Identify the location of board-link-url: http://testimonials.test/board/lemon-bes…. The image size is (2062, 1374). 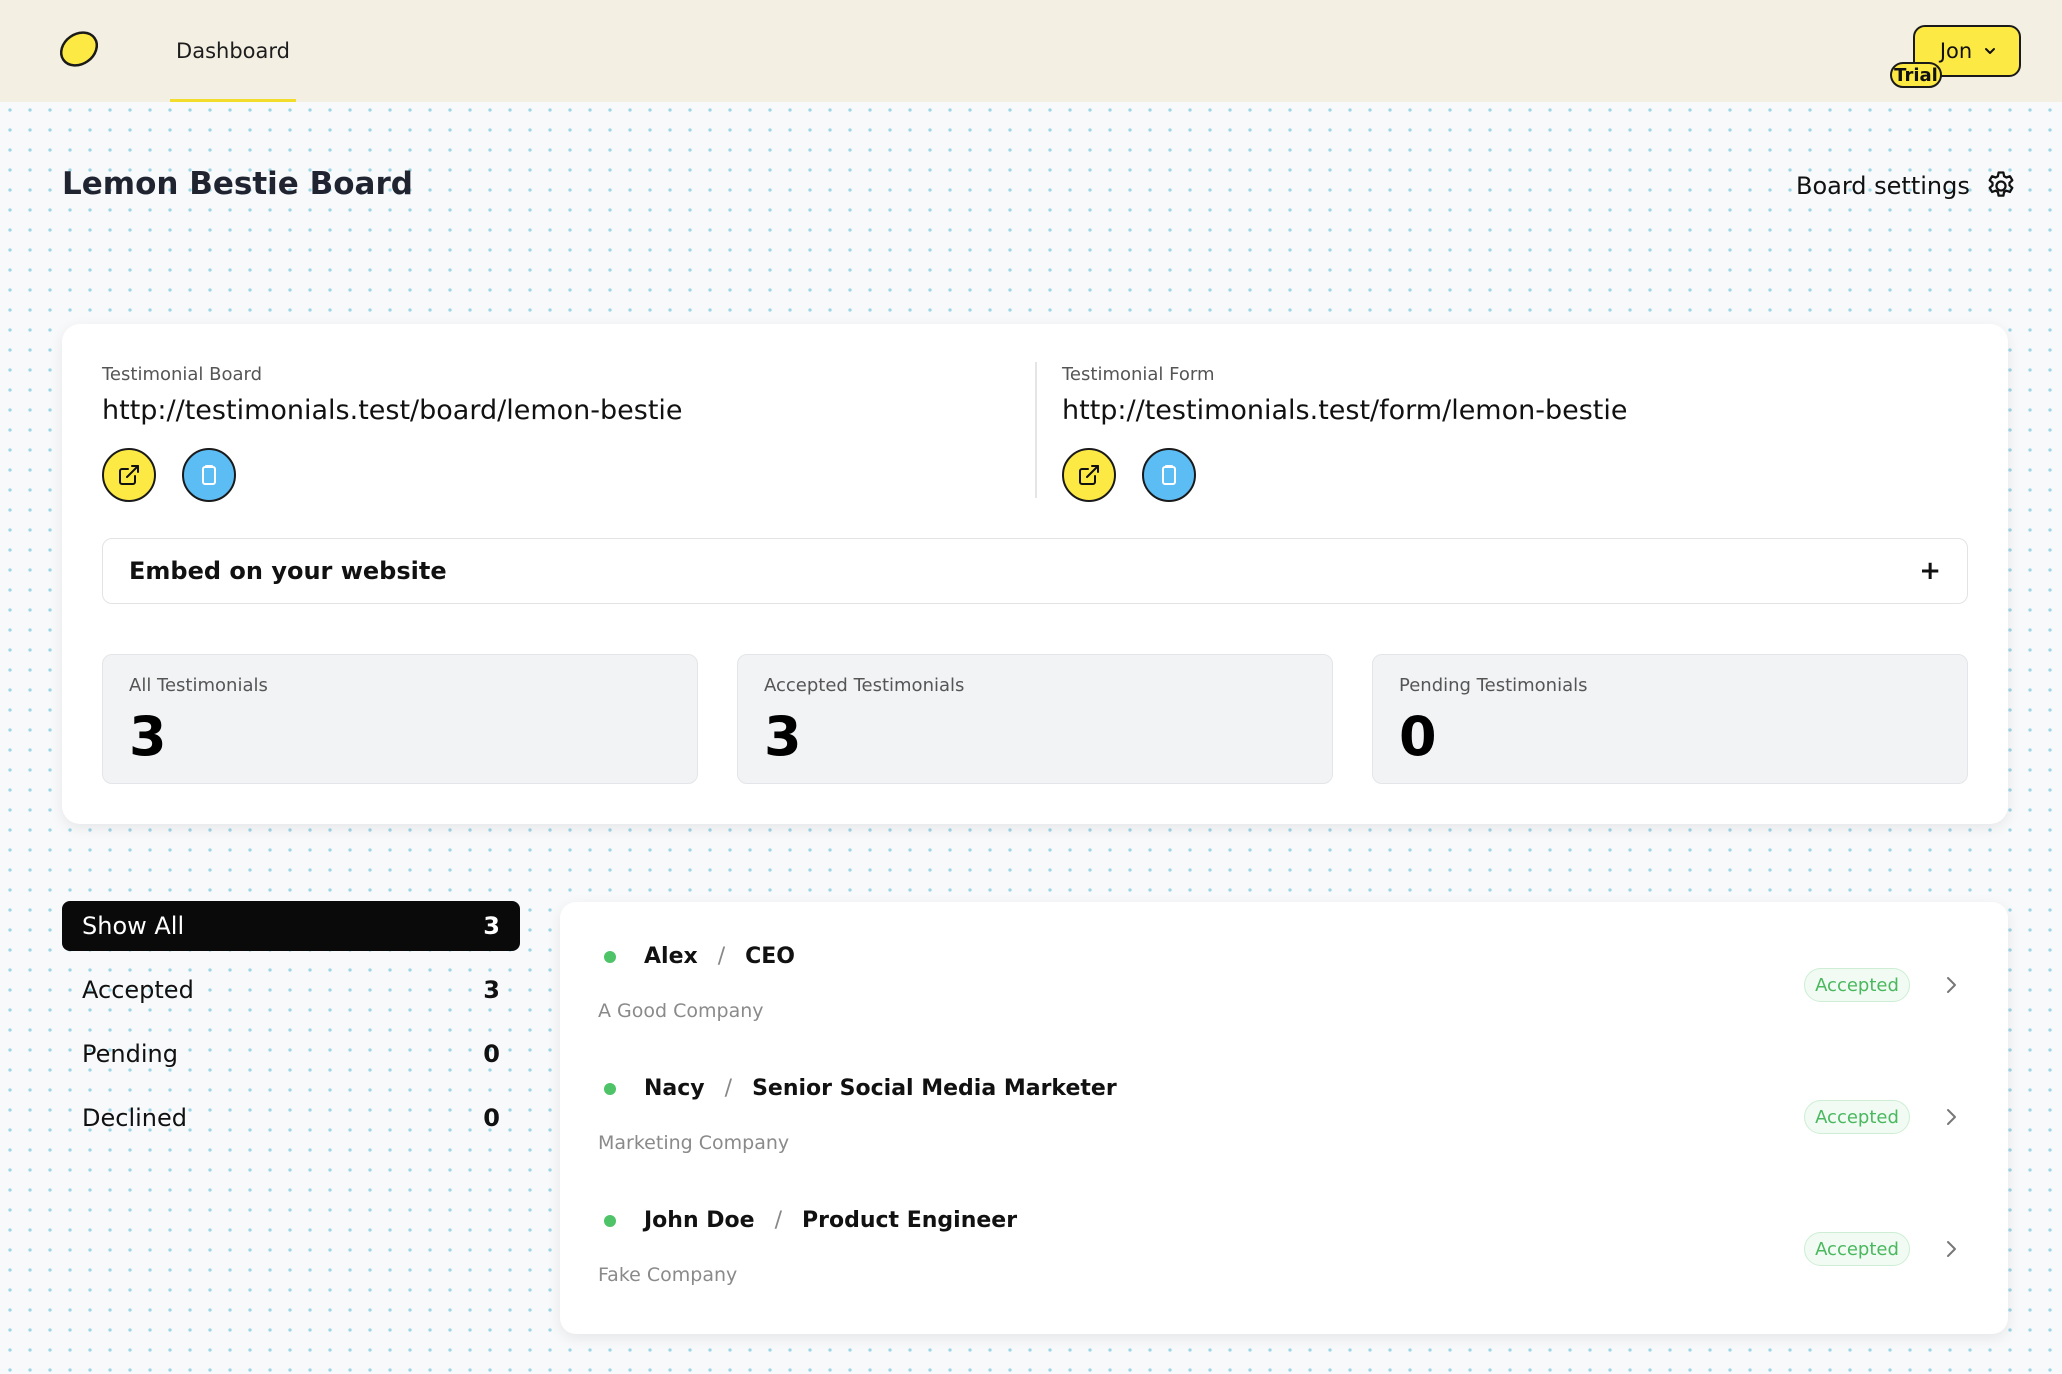
(392, 410).